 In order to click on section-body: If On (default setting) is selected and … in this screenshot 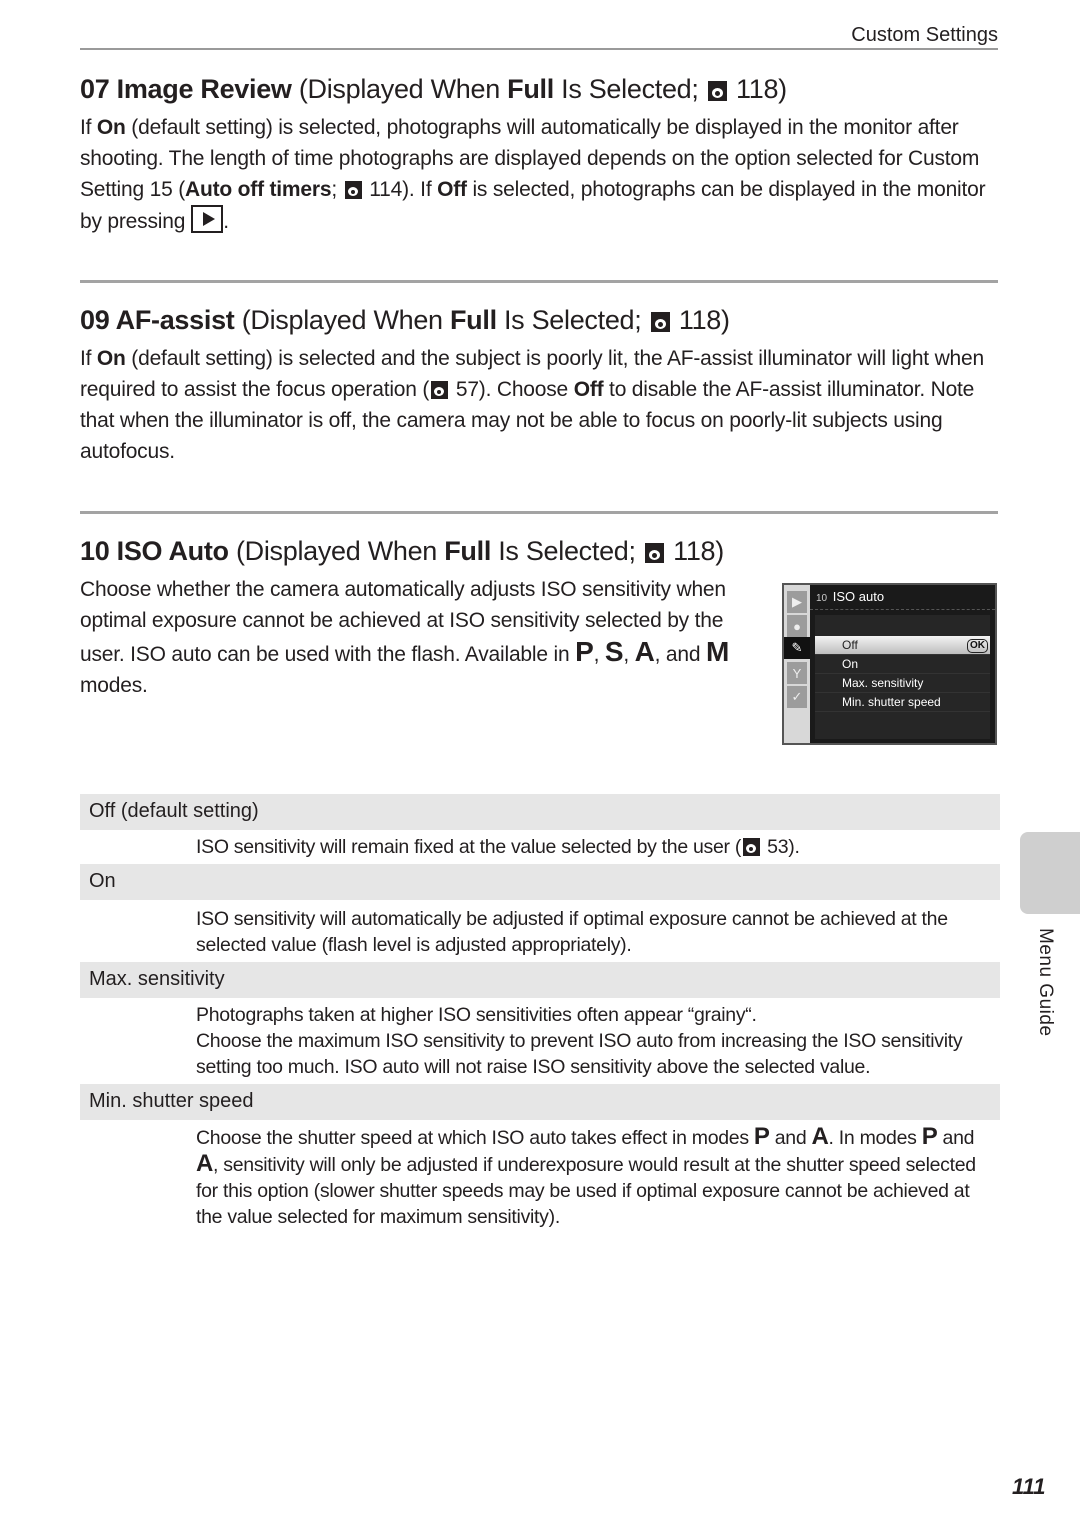, I will do `click(532, 405)`.